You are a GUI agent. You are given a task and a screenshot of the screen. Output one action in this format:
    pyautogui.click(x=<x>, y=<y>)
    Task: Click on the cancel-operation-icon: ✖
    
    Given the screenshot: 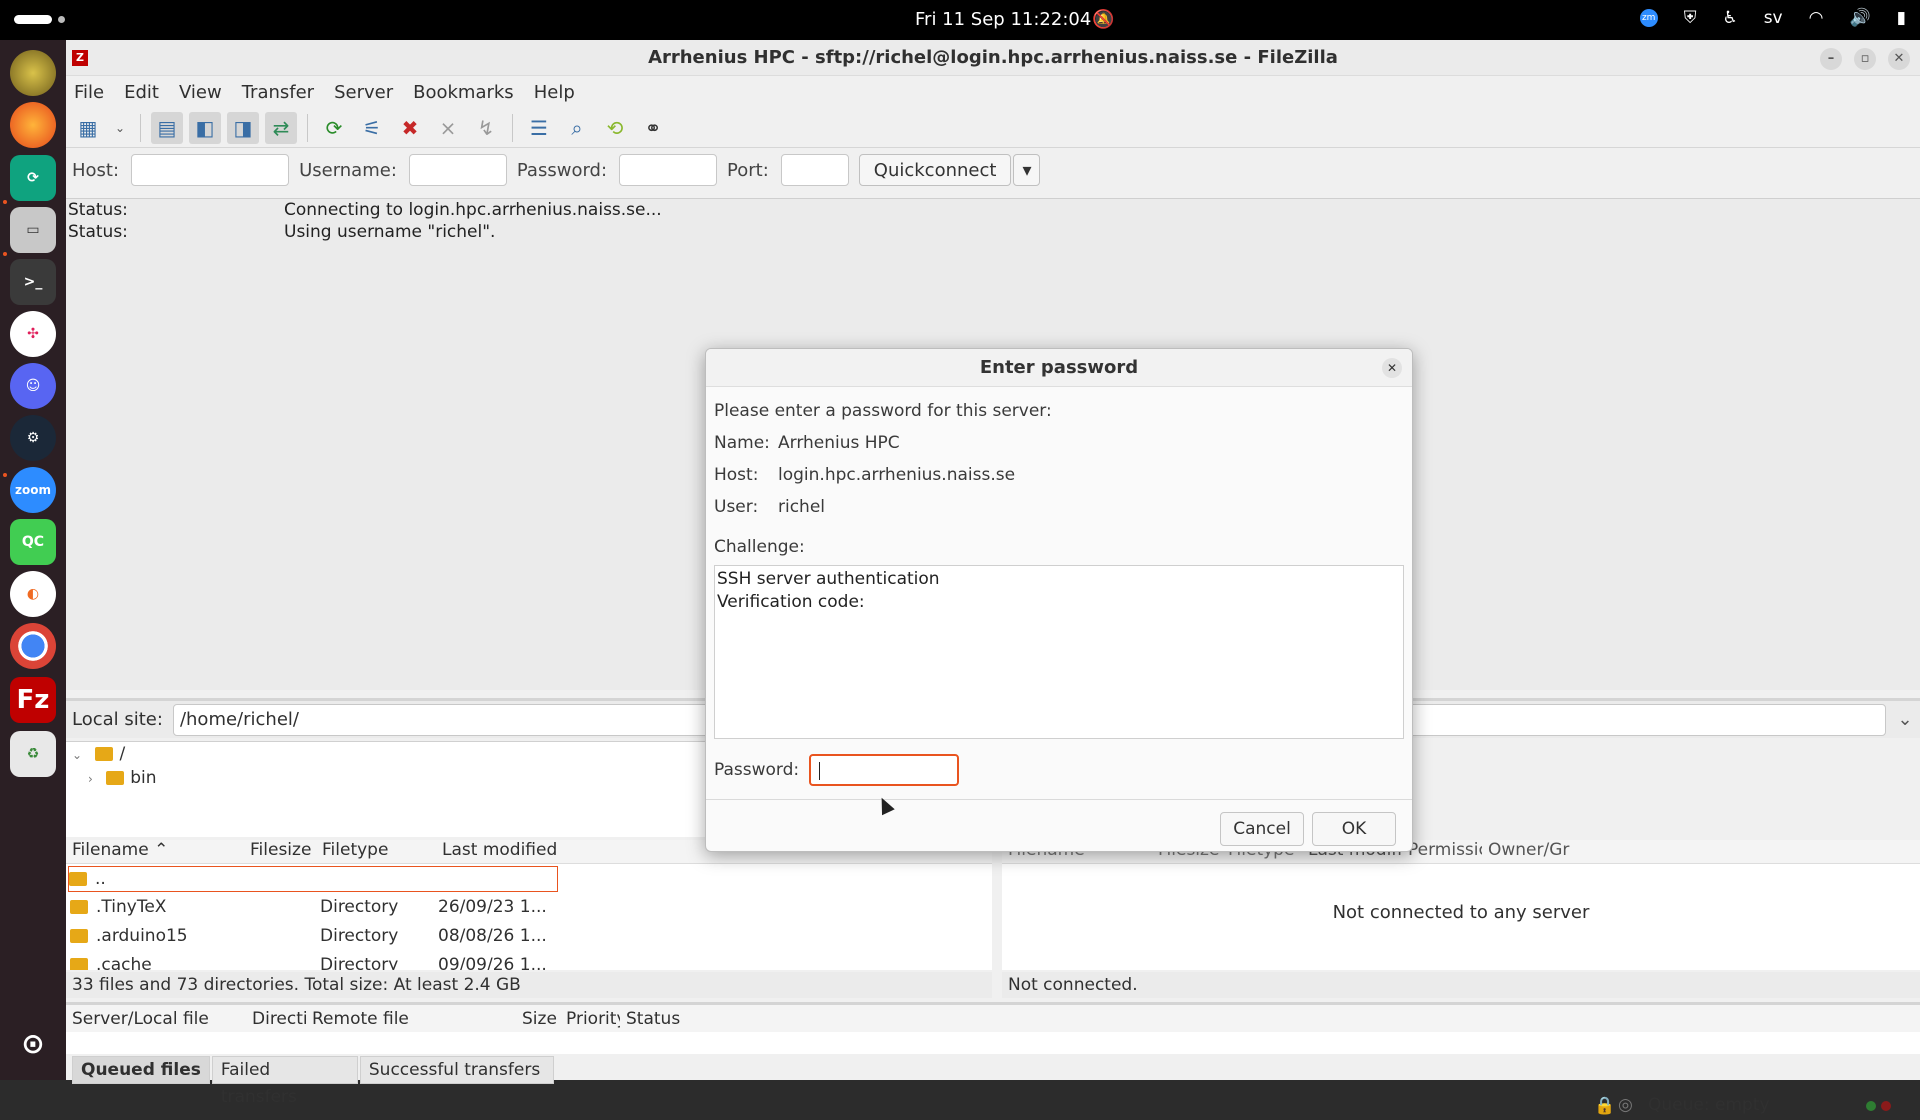 What is the action you would take?
    pyautogui.click(x=410, y=128)
    